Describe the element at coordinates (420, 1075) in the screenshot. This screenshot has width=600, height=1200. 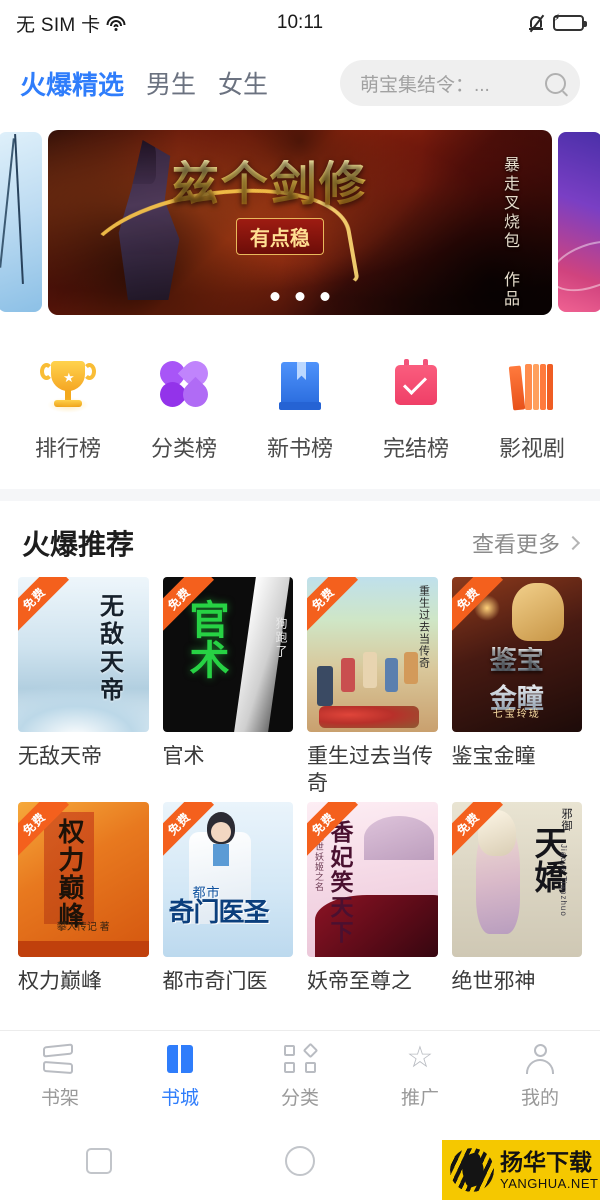
I see `bottom-tab-promotion: ☆ 推广` at that location.